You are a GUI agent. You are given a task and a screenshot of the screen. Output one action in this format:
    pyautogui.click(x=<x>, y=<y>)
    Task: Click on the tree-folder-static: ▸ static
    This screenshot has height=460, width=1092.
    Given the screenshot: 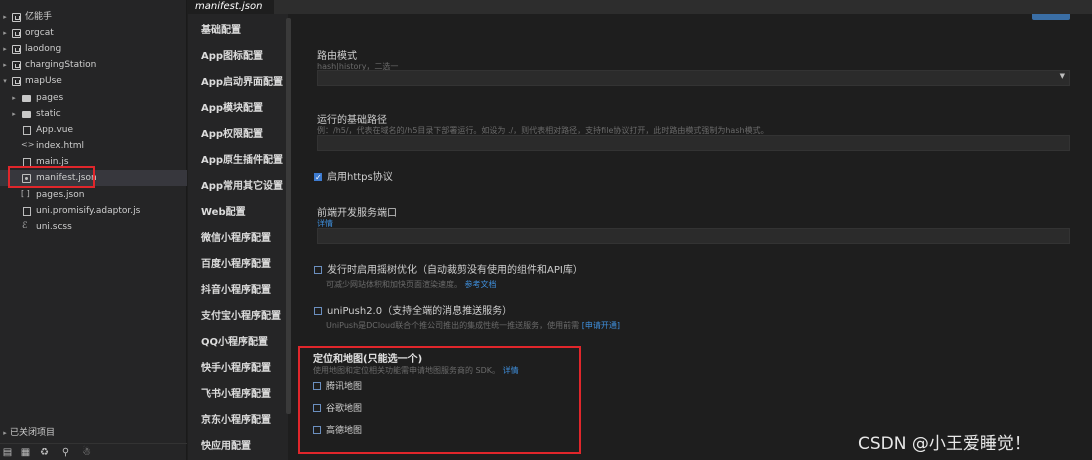 What is the action you would take?
    pyautogui.click(x=93, y=114)
    